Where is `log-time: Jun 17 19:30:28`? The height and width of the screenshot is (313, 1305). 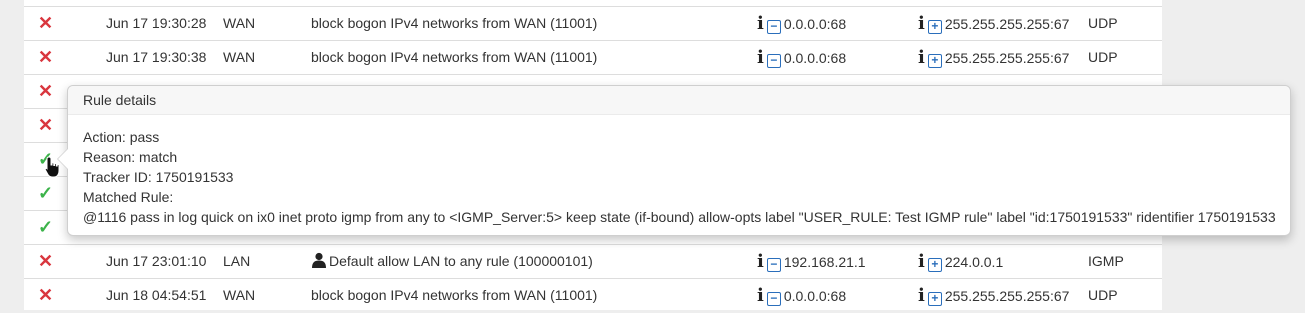
log-time: Jun 17 19:30:28 is located at coordinates (156, 23).